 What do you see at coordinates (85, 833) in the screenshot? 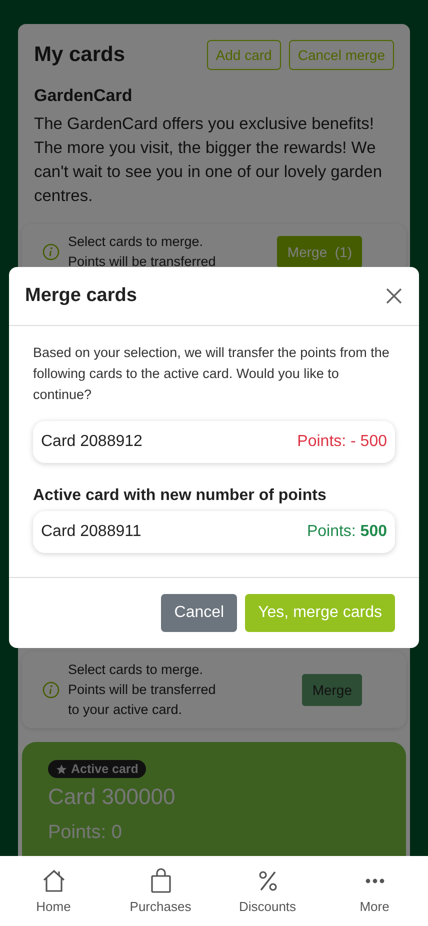
I see `card-points: Points: 0` at bounding box center [85, 833].